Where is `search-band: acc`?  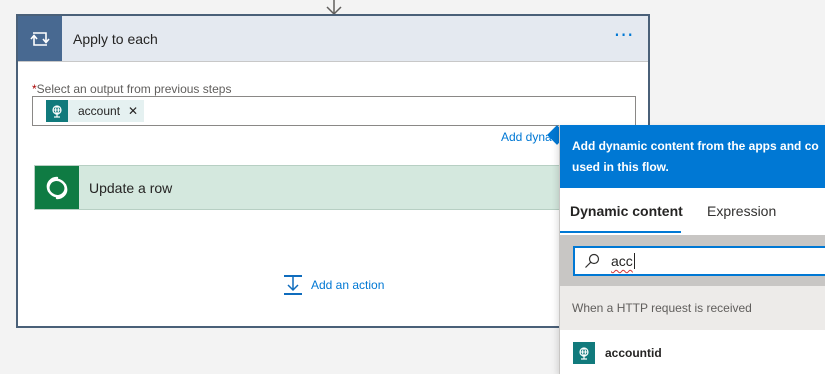 search-band: acc is located at coordinates (692, 260).